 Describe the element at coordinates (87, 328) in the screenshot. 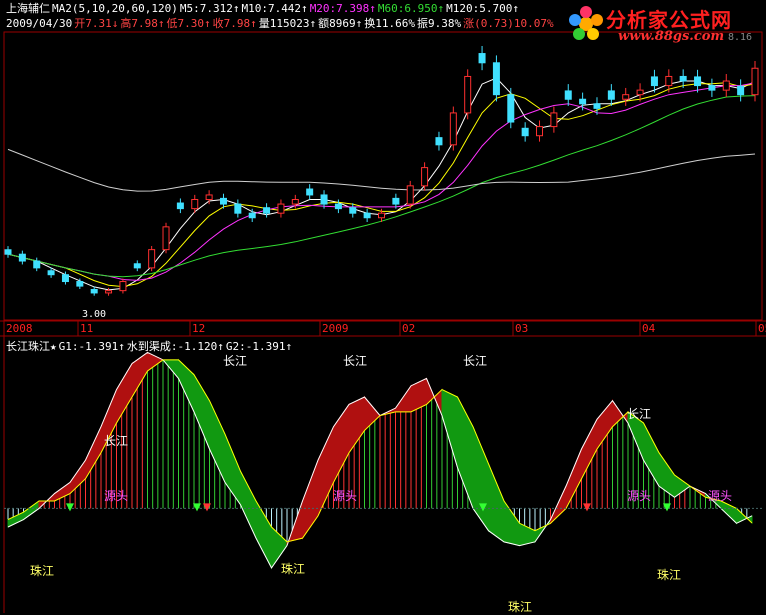

I see `date-tick-1: 11` at that location.